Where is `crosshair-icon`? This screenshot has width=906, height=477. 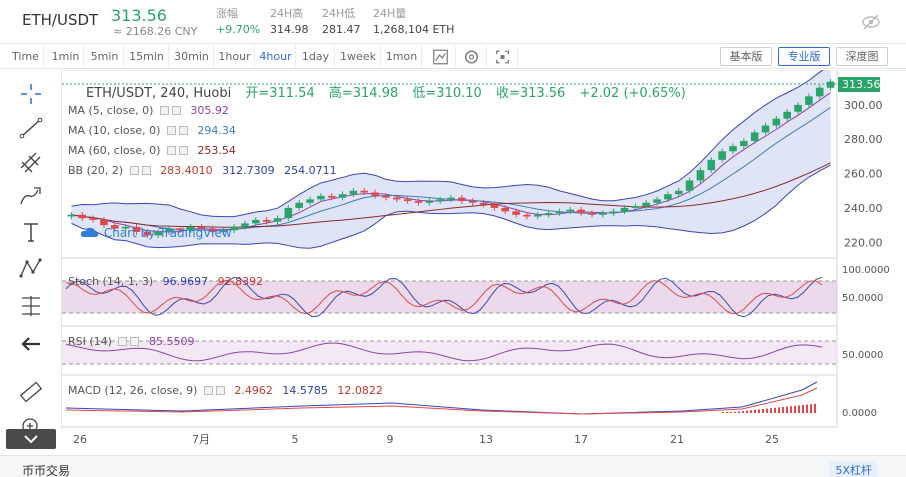 crosshair-icon is located at coordinates (31, 94).